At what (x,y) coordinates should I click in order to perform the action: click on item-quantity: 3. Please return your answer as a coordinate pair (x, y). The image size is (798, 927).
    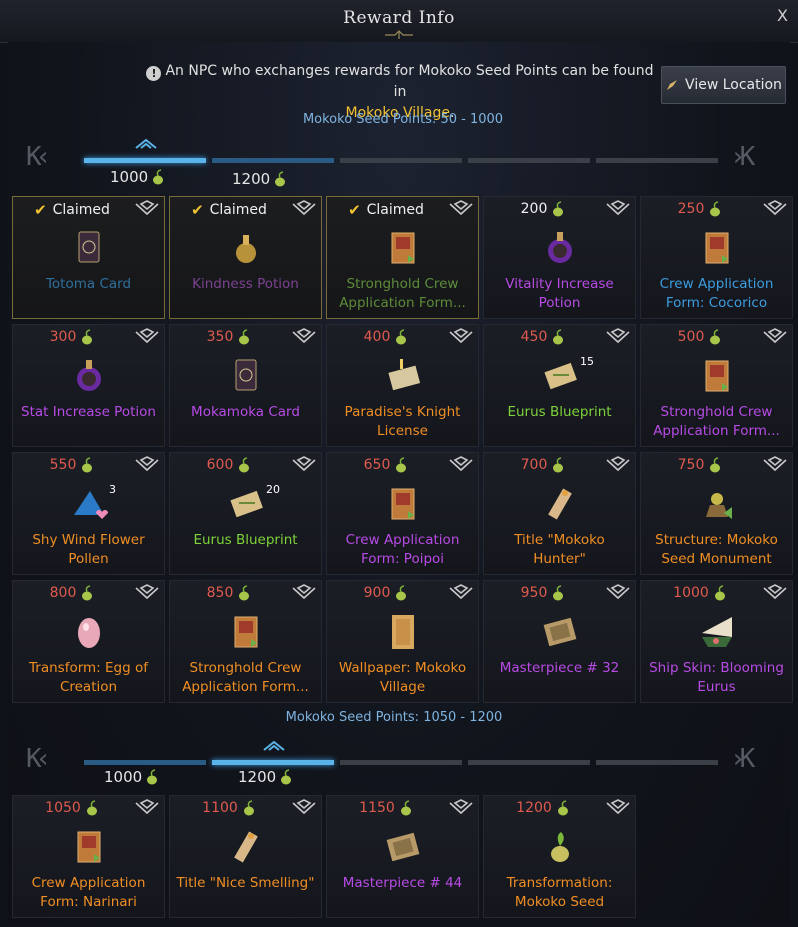
    Looking at the image, I should click on (112, 489).